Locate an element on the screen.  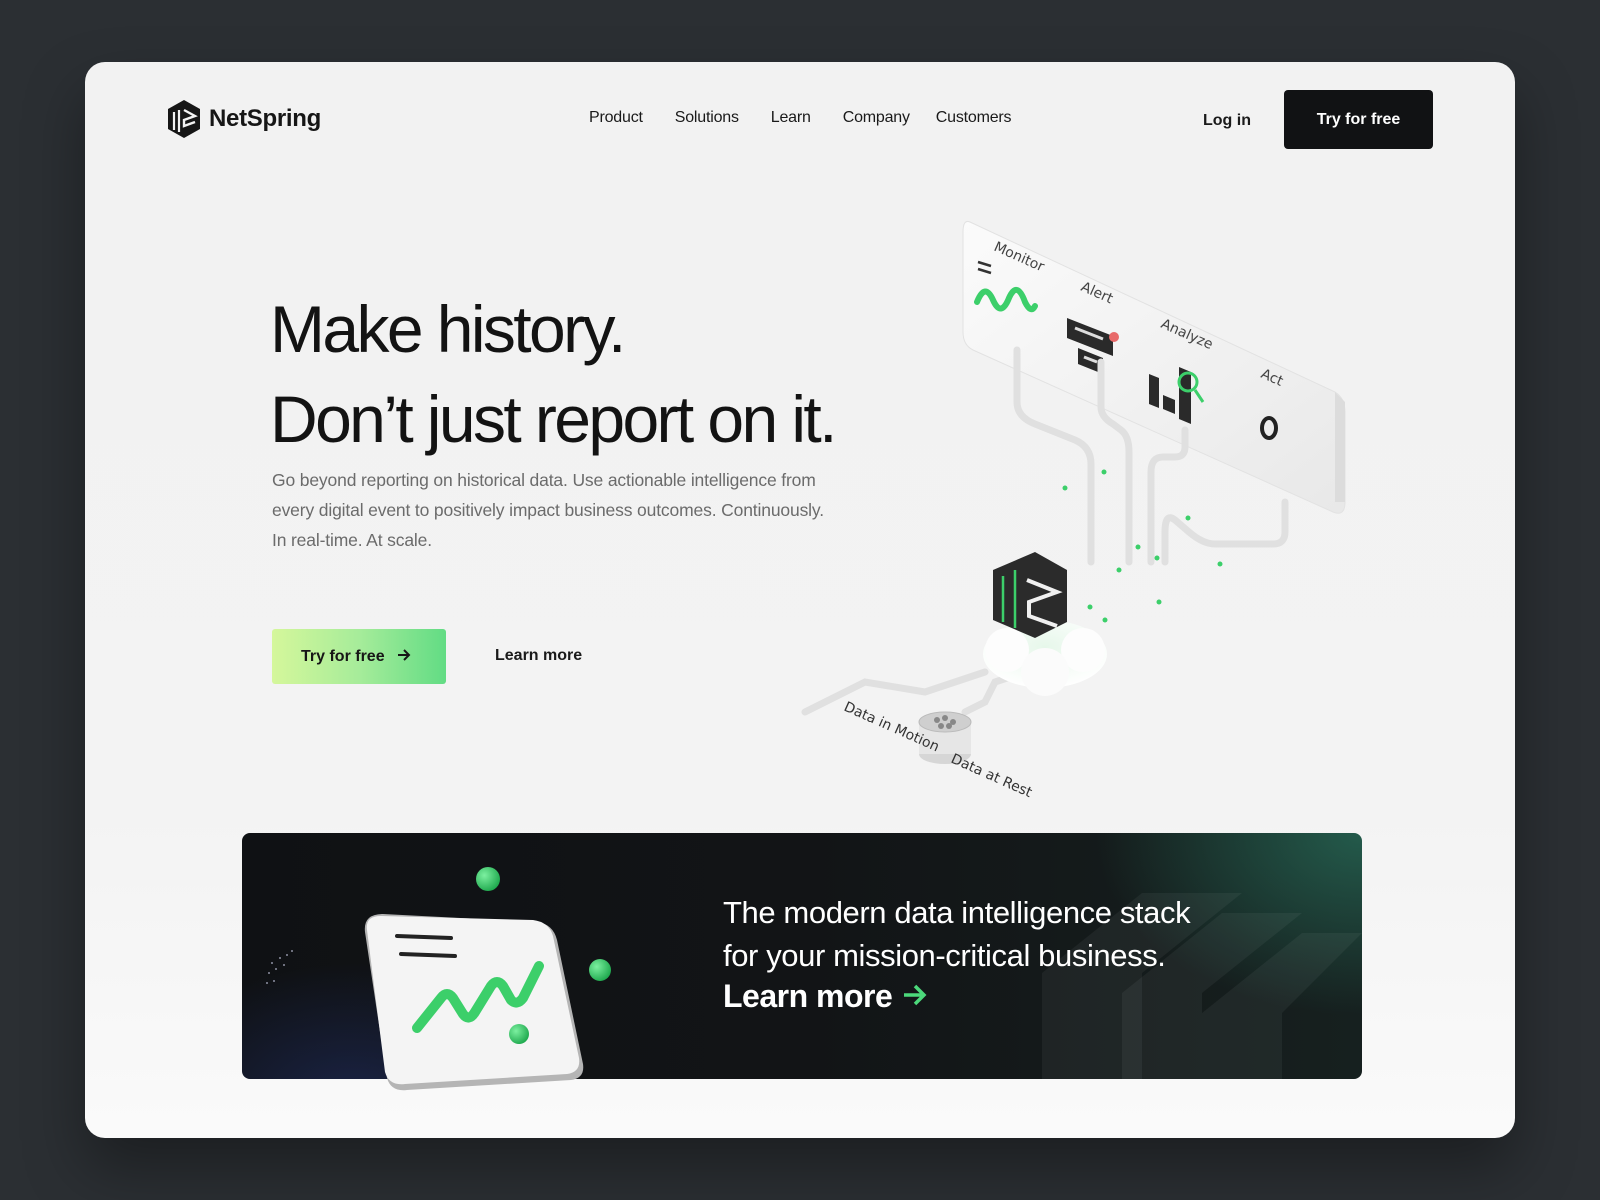
learn-more-hero-link: Learn more is located at coordinates (538, 656).